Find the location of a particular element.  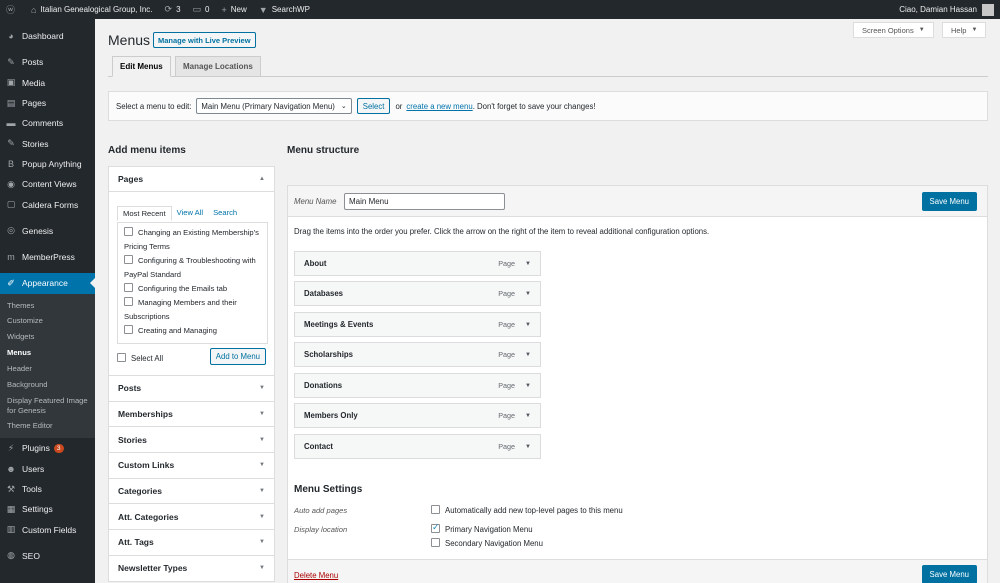

checkbox-checked is located at coordinates (435, 527).